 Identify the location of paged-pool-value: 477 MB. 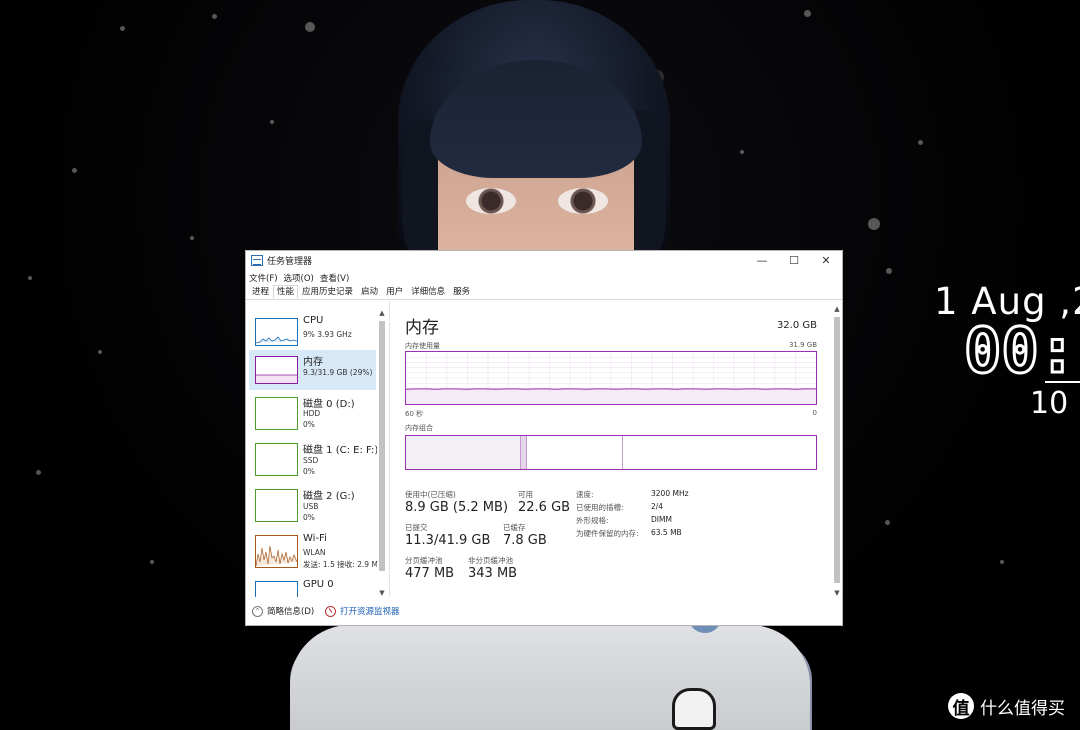
(430, 573).